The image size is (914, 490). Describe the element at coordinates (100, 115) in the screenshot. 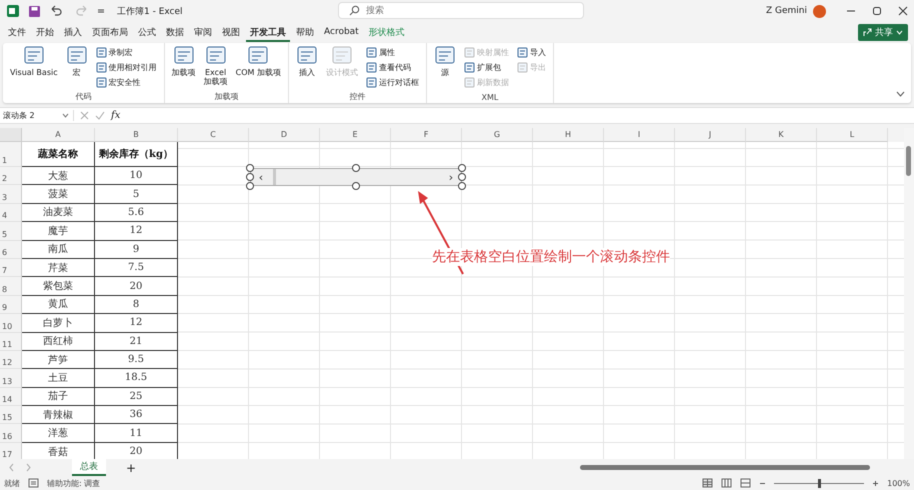

I see `check-icon` at that location.